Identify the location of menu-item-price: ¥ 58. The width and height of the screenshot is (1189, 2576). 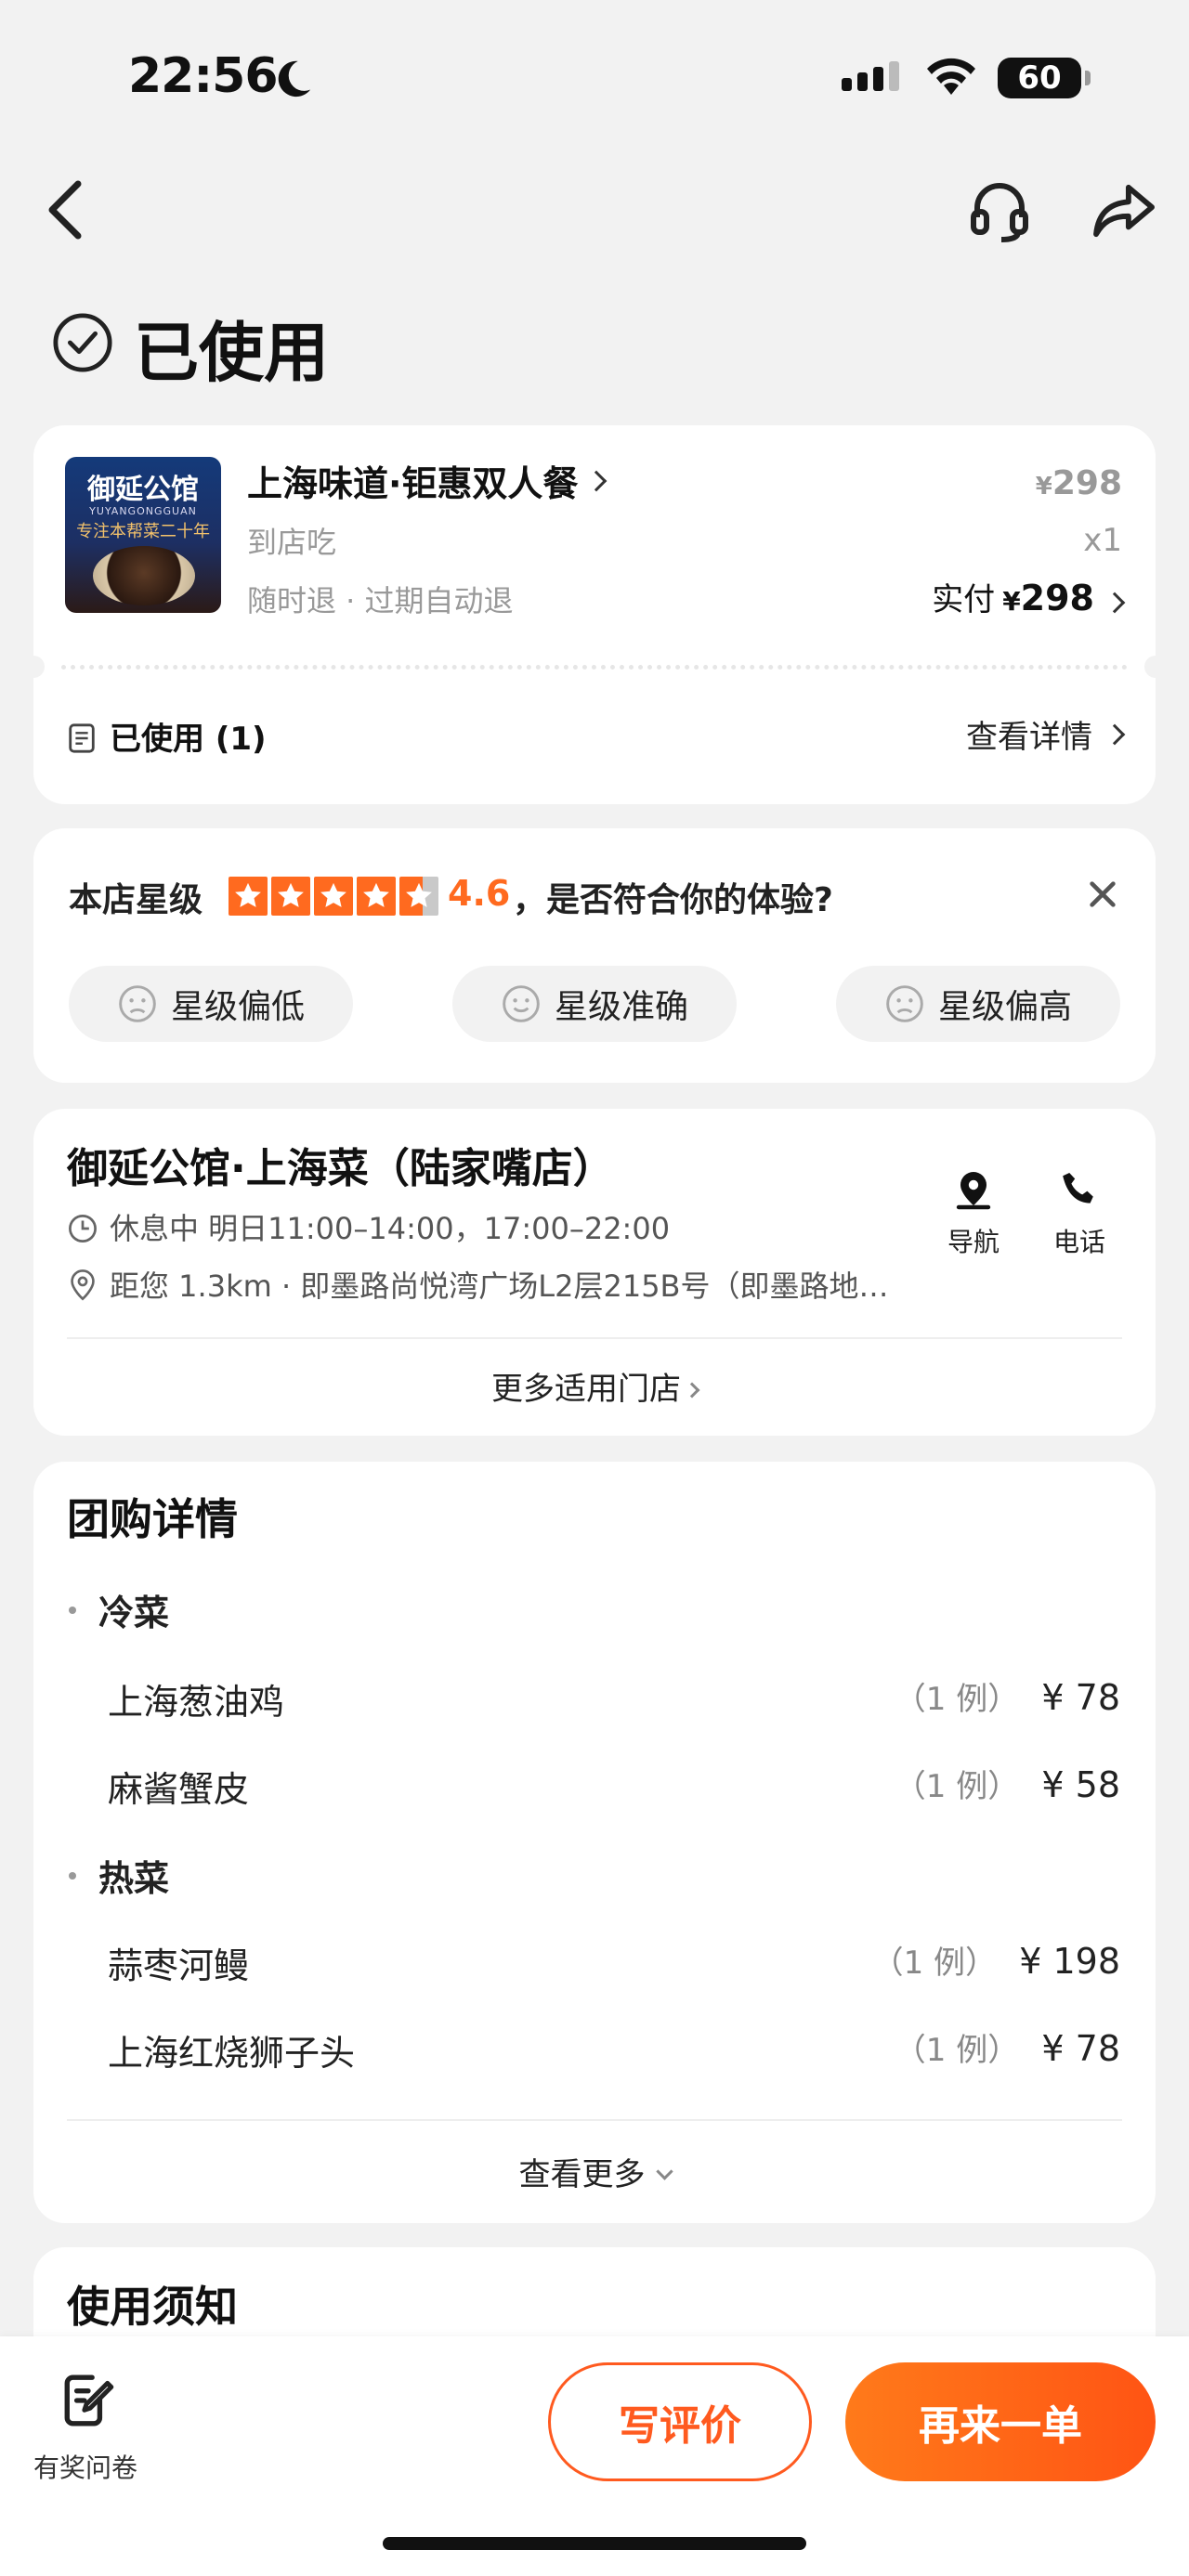
(1080, 1784).